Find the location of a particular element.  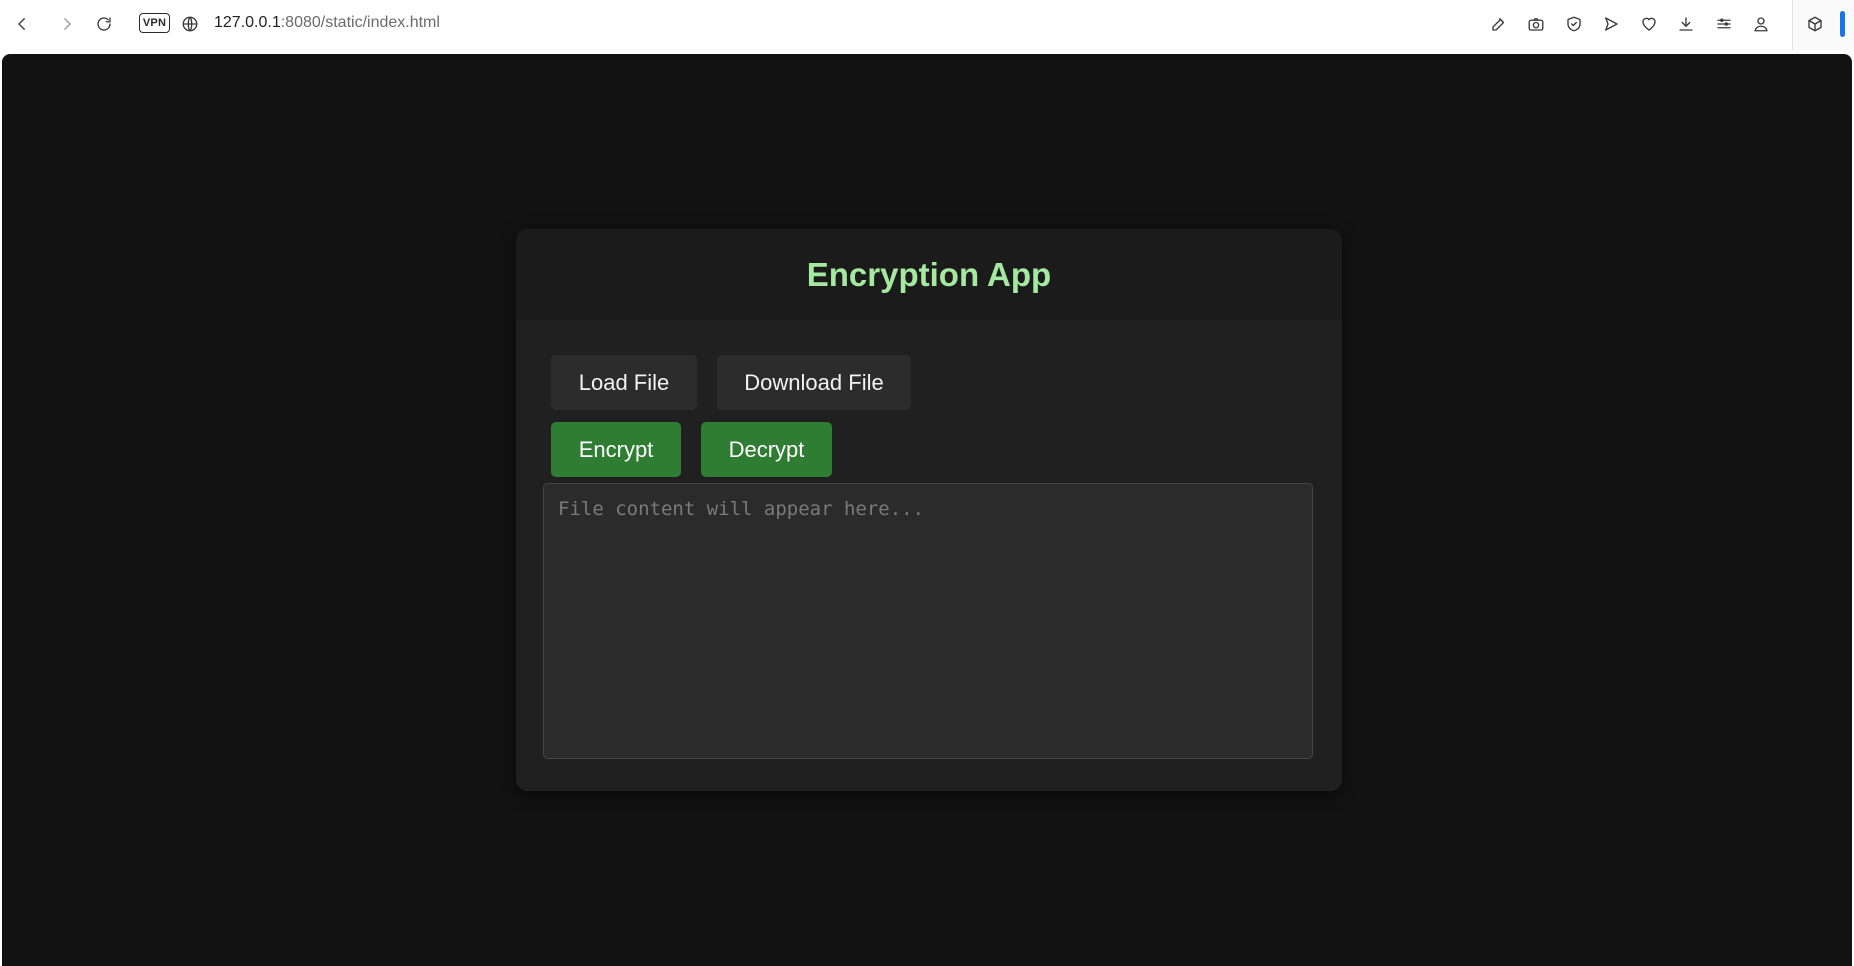

sidebar-toggle is located at coordinates (1842, 24).